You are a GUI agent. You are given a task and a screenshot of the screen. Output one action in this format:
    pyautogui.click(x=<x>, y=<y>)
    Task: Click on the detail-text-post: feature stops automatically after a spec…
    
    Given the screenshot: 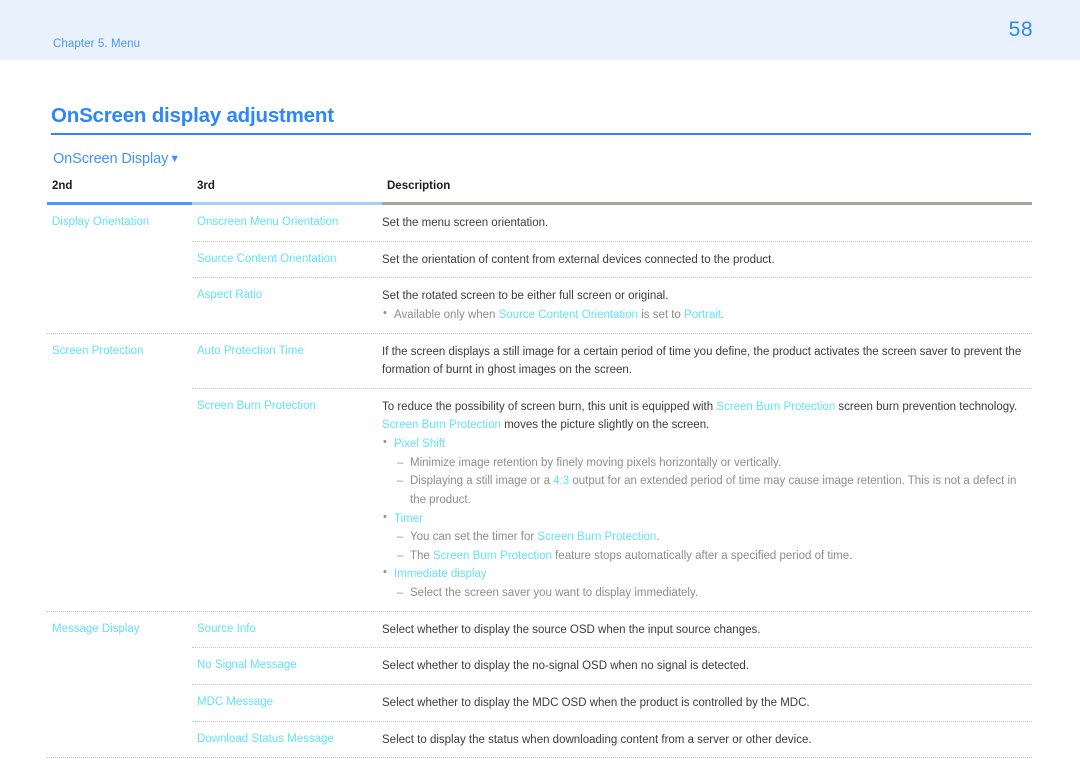 What is the action you would take?
    pyautogui.click(x=702, y=555)
    